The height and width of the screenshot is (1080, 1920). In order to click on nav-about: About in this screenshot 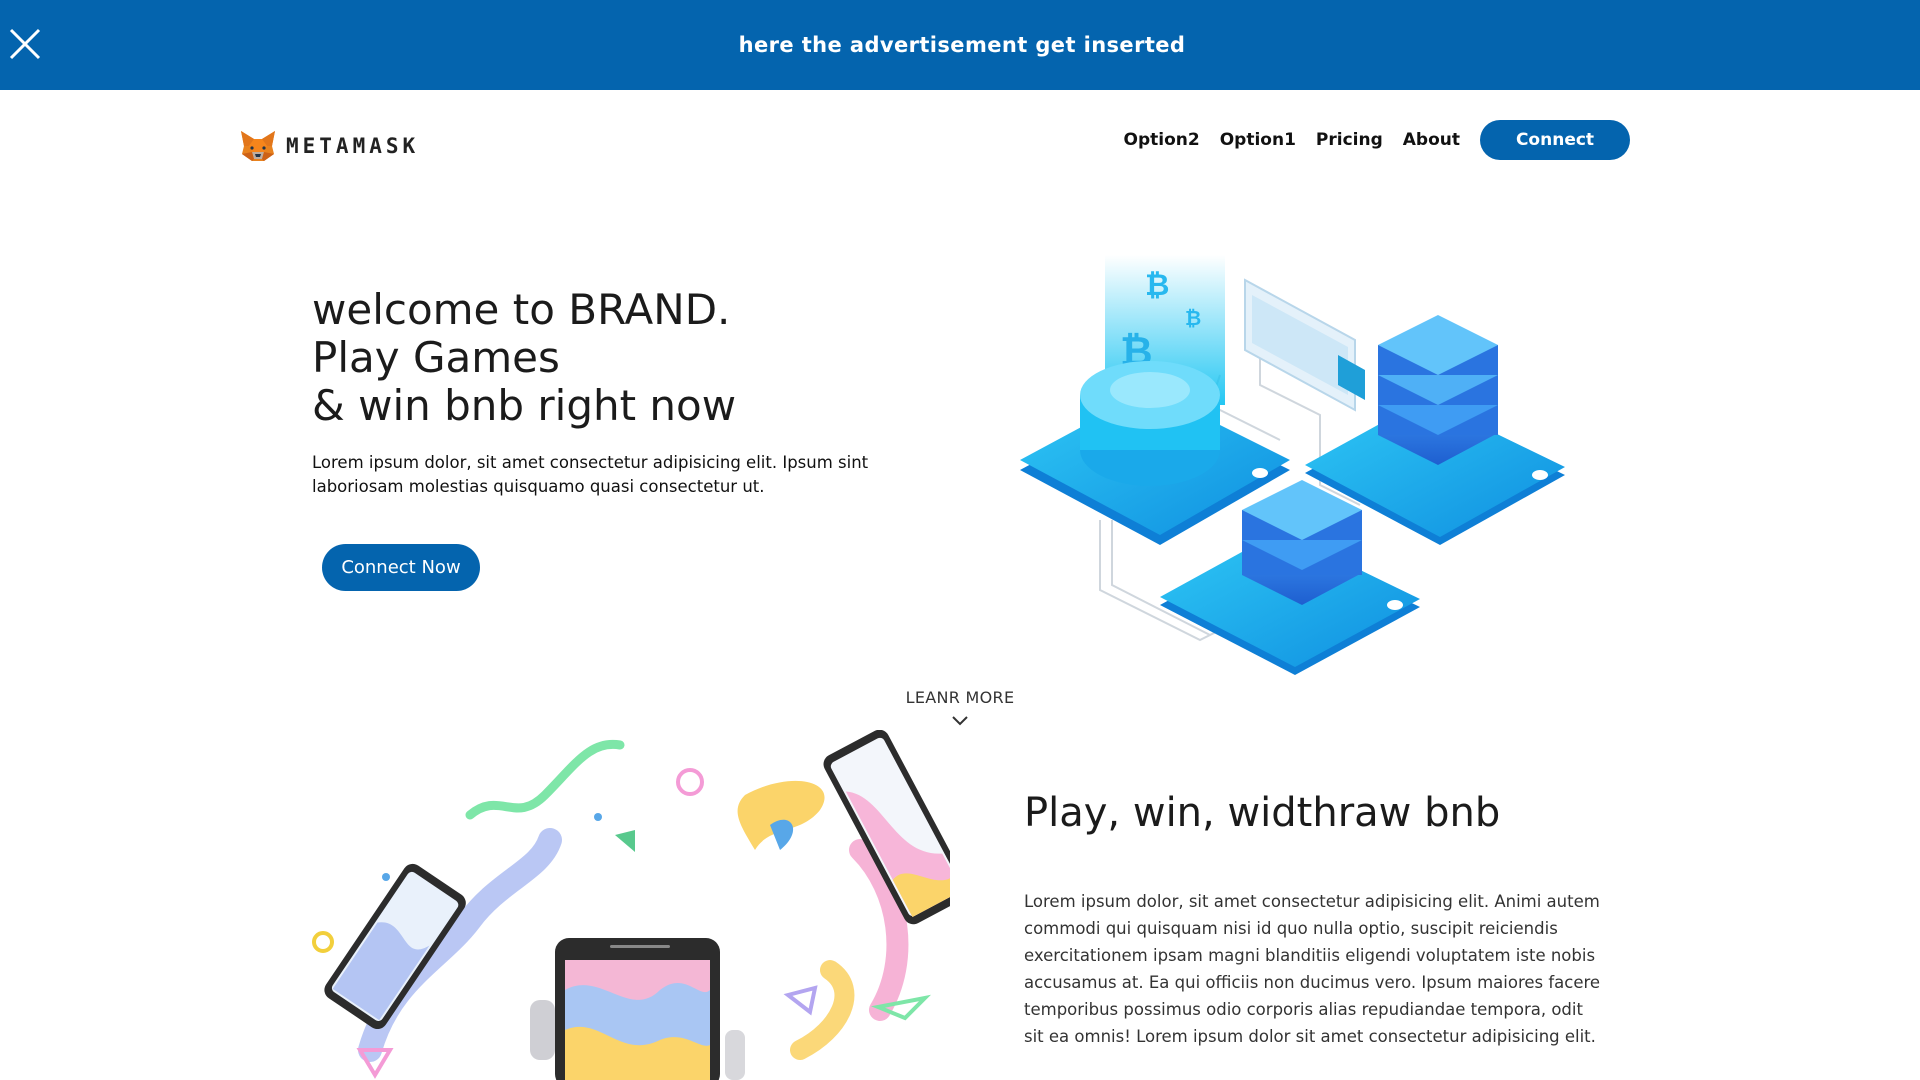, I will do `click(1431, 140)`.